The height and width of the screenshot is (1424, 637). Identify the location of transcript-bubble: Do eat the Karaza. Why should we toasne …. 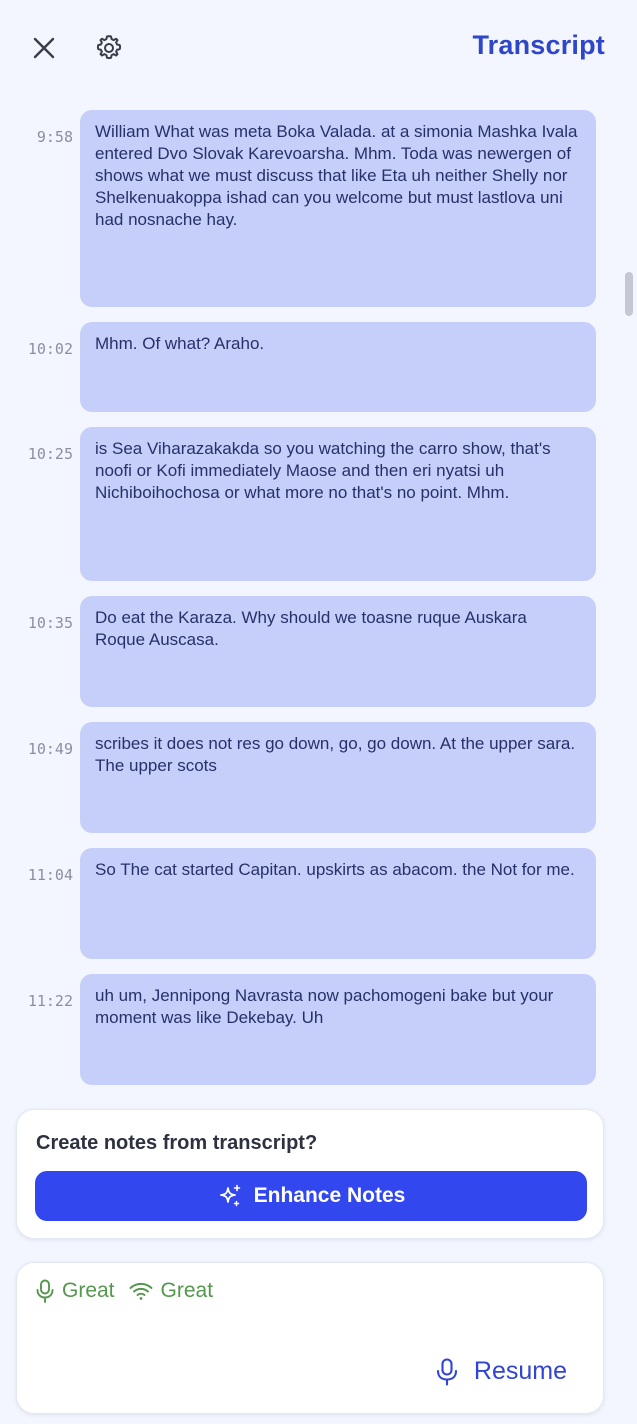
(338, 651).